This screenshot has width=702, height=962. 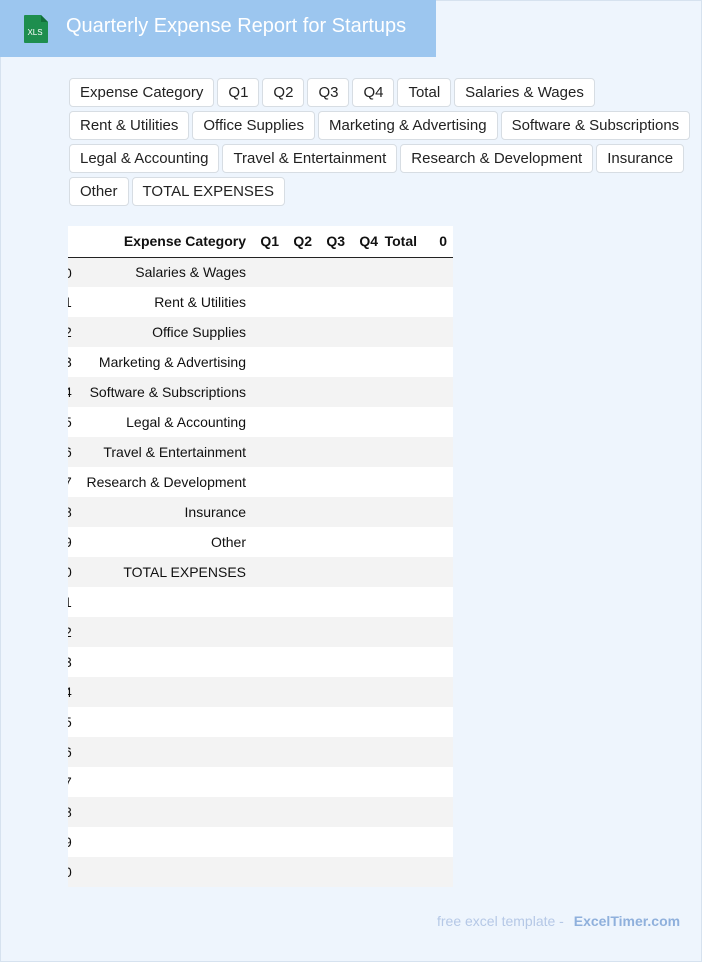 What do you see at coordinates (302, 241) in the screenshot?
I see `column-header: Q2` at bounding box center [302, 241].